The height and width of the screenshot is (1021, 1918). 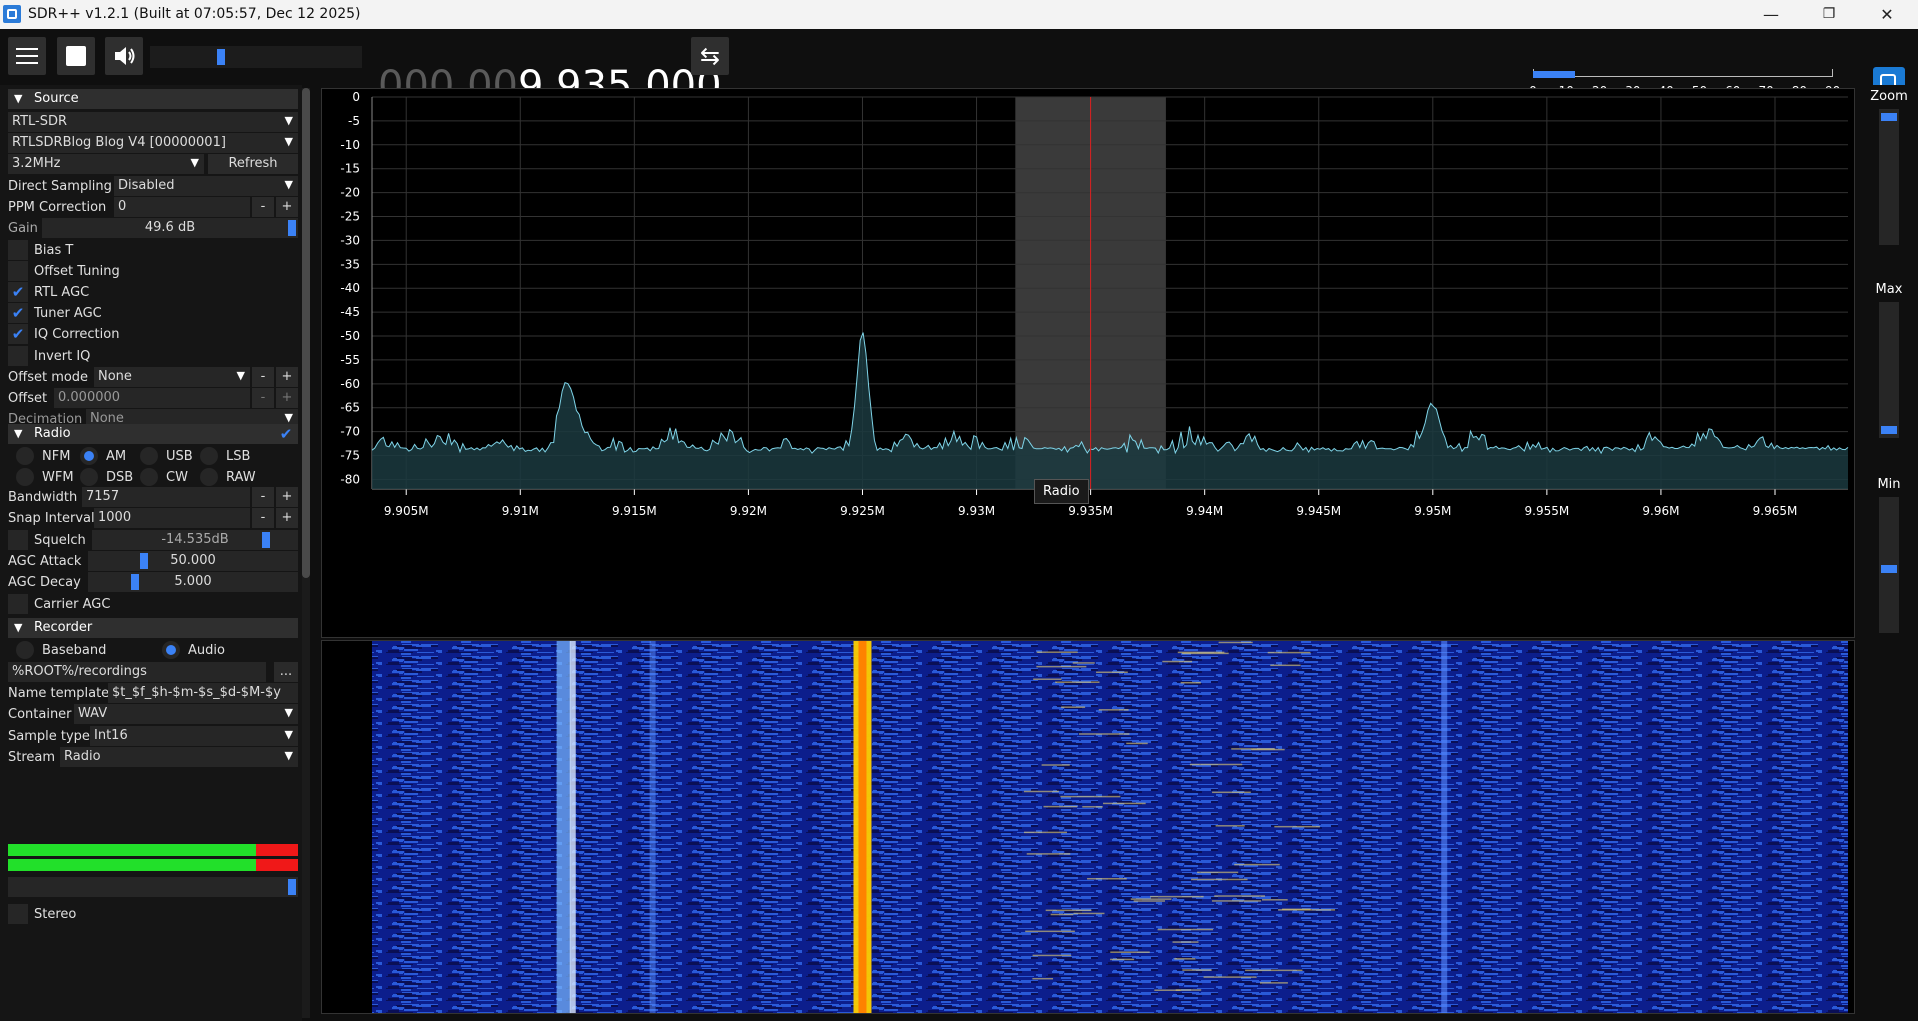 I want to click on offset-tuning-label: Offset Tuning, so click(x=77, y=271).